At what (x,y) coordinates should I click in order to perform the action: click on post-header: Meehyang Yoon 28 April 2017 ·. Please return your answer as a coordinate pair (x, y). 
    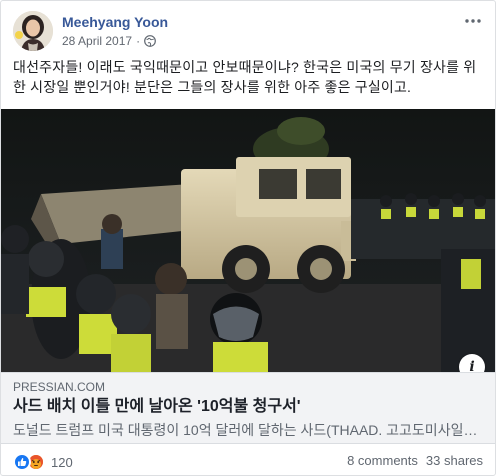
    Looking at the image, I should click on (248, 33).